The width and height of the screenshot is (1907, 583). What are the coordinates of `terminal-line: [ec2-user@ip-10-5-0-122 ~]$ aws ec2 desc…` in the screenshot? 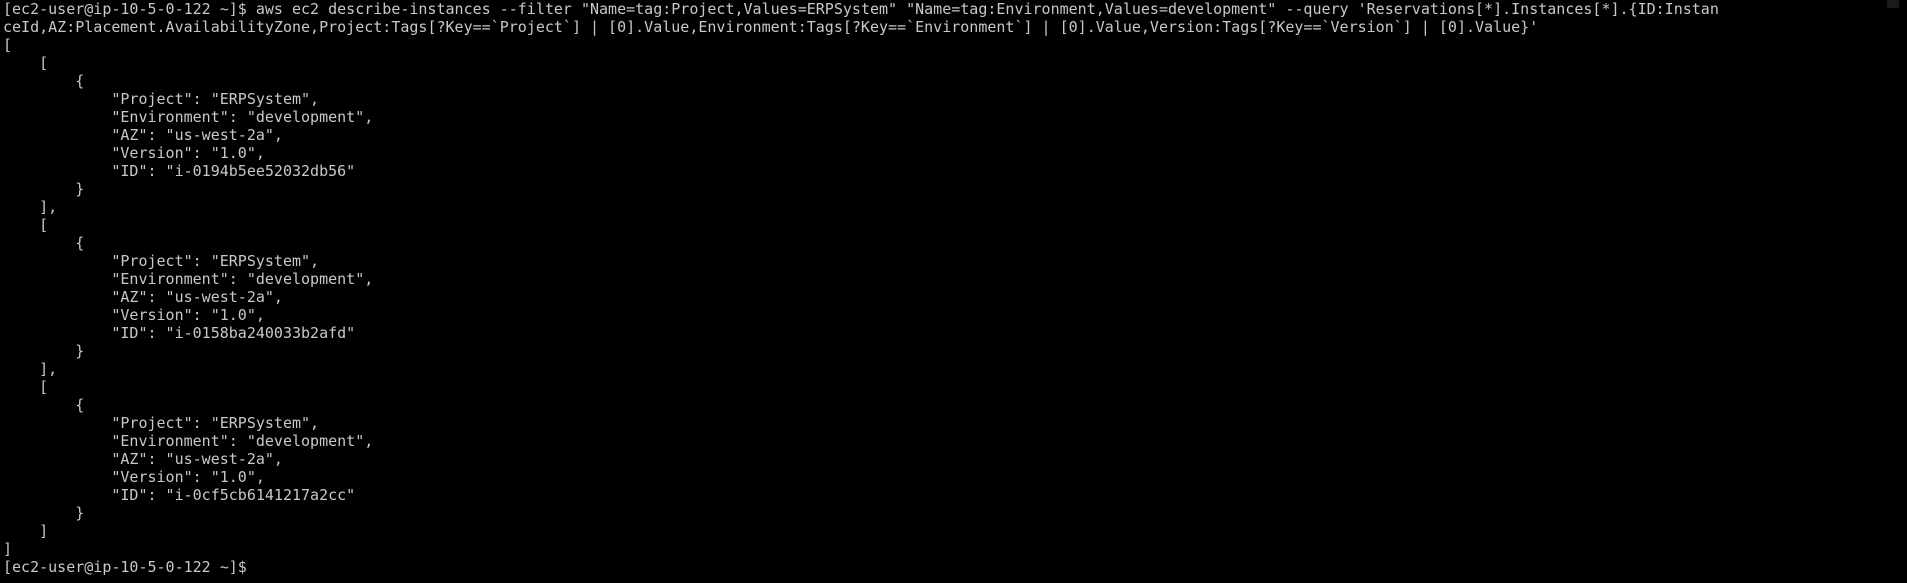 It's located at (861, 9).